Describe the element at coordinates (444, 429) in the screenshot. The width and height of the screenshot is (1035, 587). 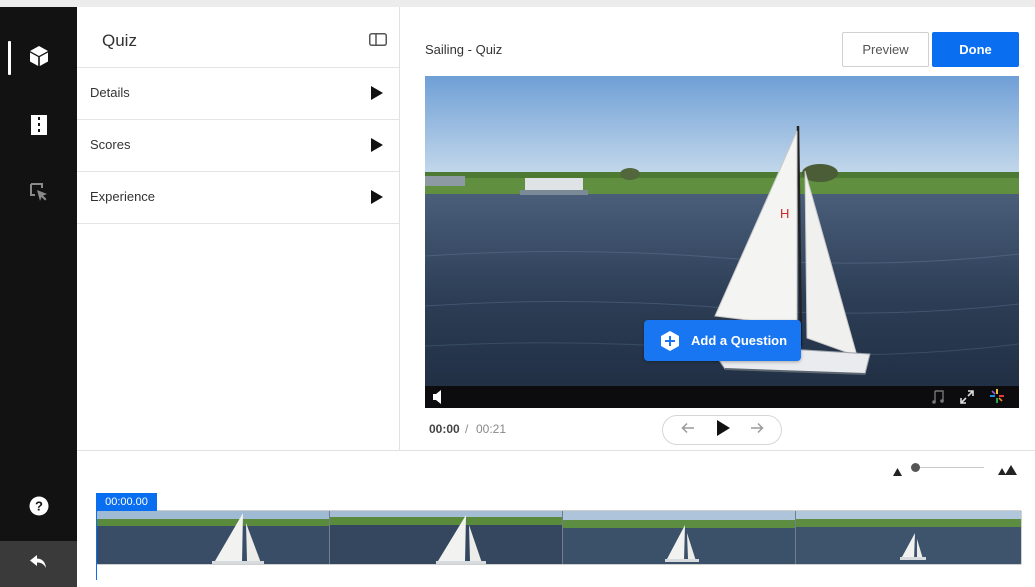
I see `time-current: 00:00` at that location.